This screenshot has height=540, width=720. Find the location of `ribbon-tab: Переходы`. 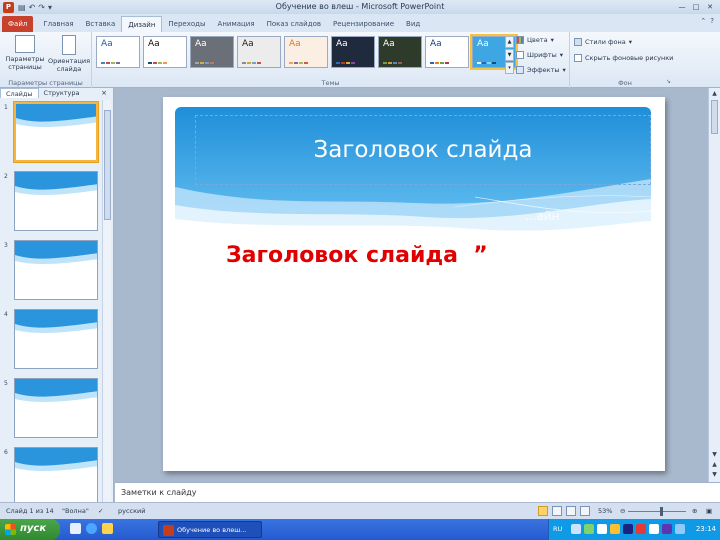

ribbon-tab: Переходы is located at coordinates (186, 24).